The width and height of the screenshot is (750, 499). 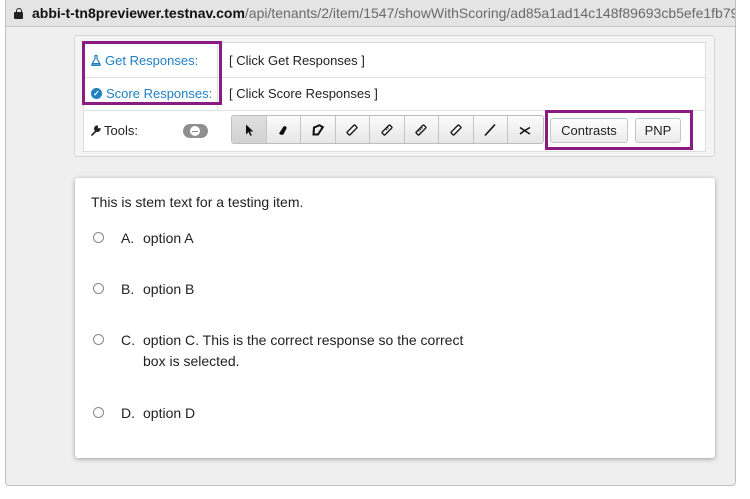 I want to click on line-tool-button, so click(x=490, y=129).